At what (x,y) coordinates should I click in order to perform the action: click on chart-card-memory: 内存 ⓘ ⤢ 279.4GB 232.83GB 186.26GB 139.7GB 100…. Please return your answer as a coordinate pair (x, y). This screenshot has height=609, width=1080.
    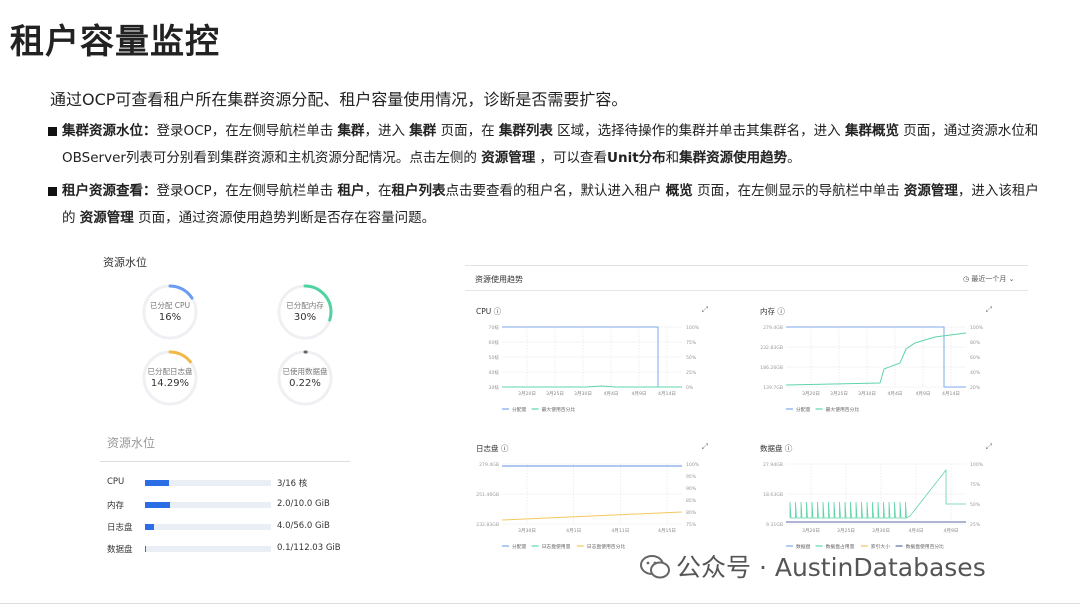
    Looking at the image, I should click on (876, 359).